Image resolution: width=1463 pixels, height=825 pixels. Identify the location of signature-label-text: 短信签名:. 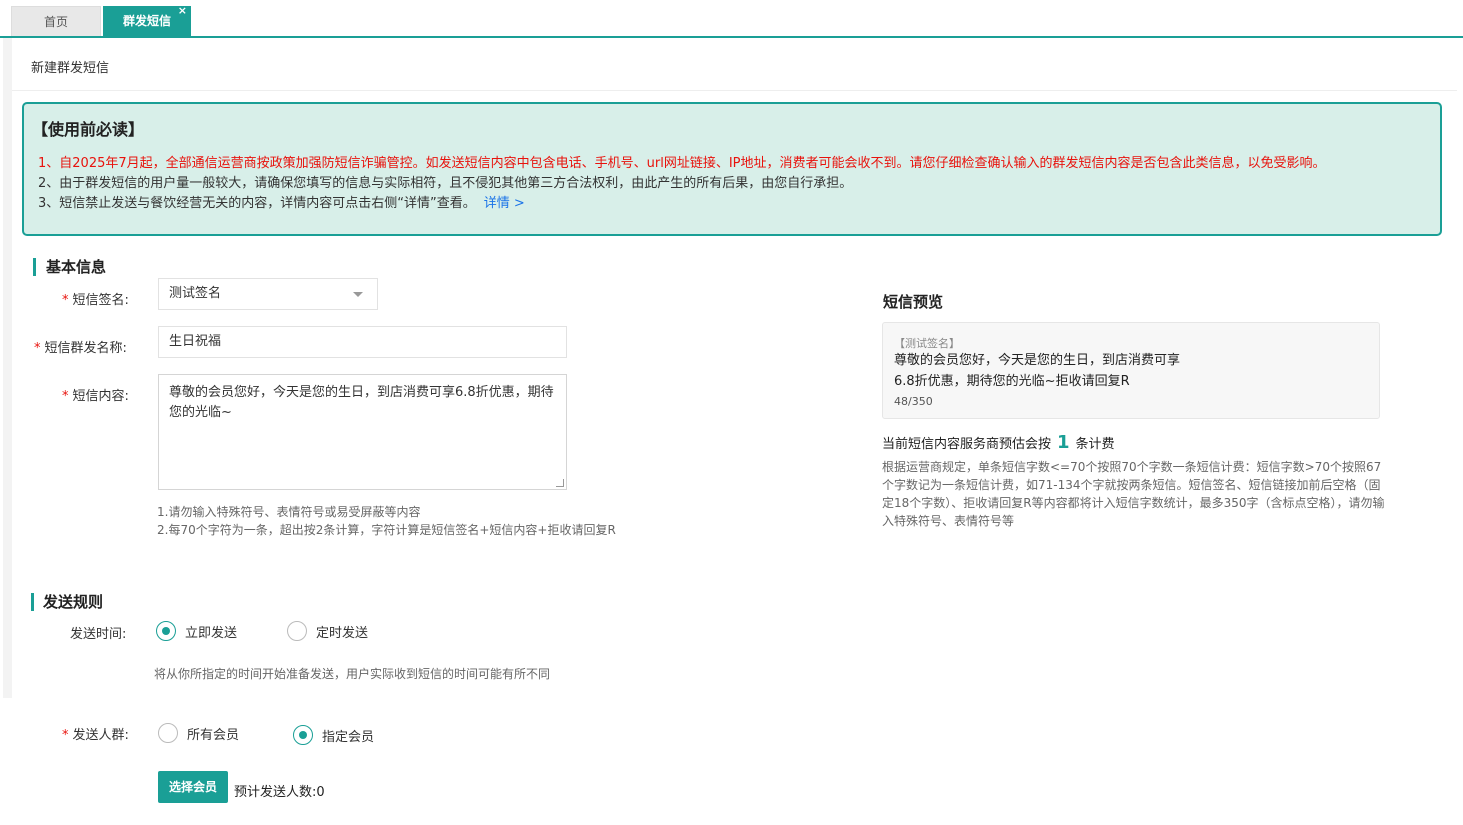
(100, 300).